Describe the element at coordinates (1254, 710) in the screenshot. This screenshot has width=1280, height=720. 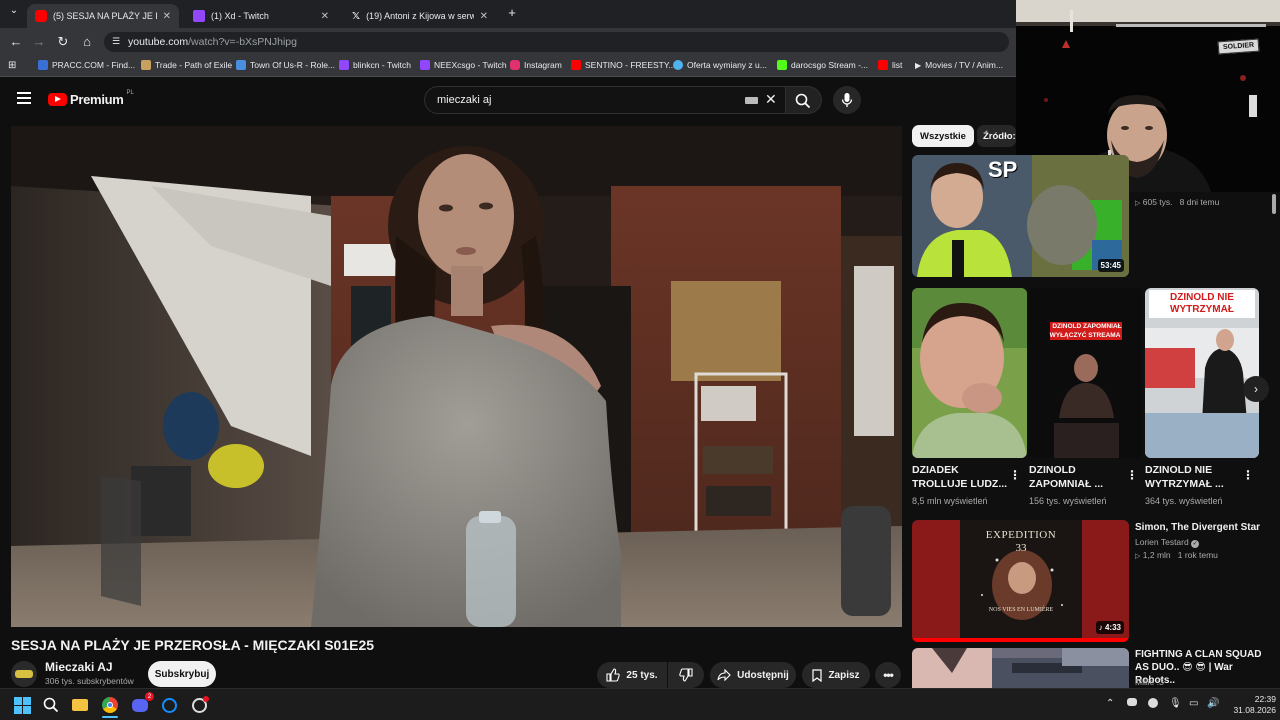
I see `clock-date: 31.08.2026` at that location.